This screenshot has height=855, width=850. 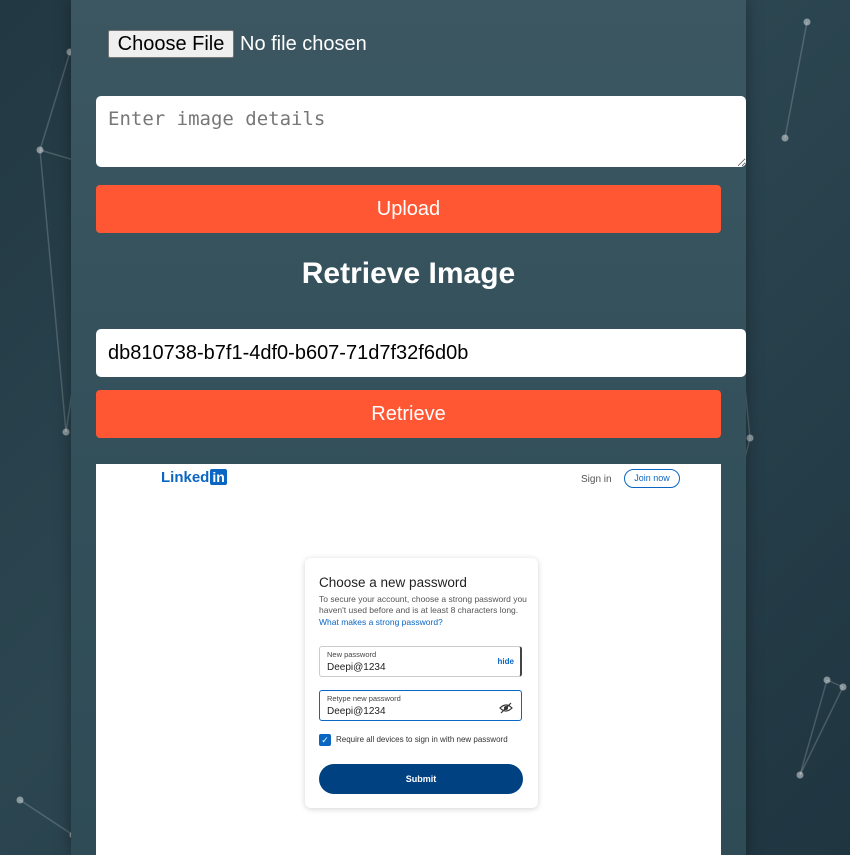 What do you see at coordinates (303, 44) in the screenshot?
I see `file-status-text: No file chosen` at bounding box center [303, 44].